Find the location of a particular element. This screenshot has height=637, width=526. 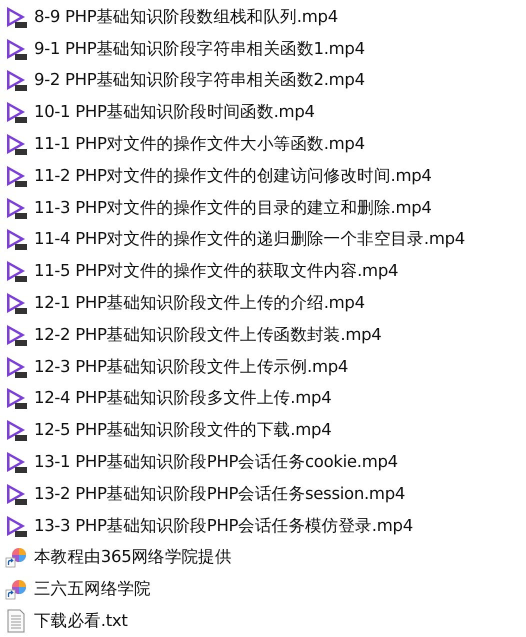

file-name: 三六五网络学院 is located at coordinates (92, 589).